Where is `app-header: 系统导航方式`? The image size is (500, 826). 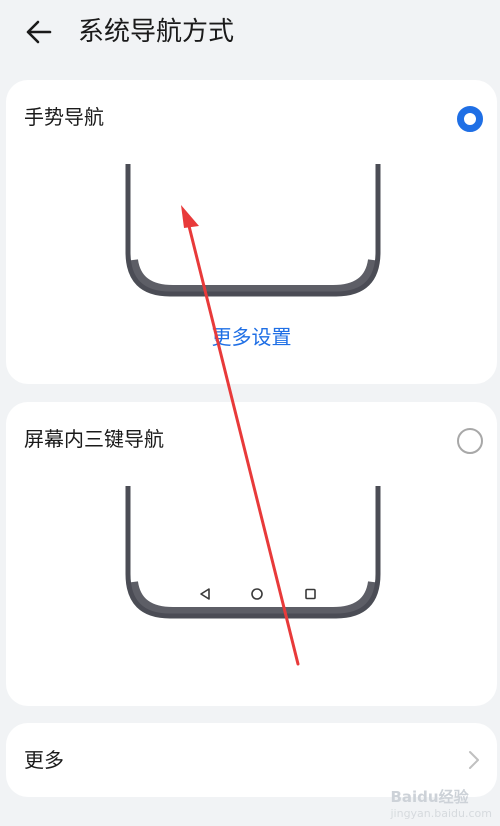
app-header: 系统导航方式 is located at coordinates (250, 32).